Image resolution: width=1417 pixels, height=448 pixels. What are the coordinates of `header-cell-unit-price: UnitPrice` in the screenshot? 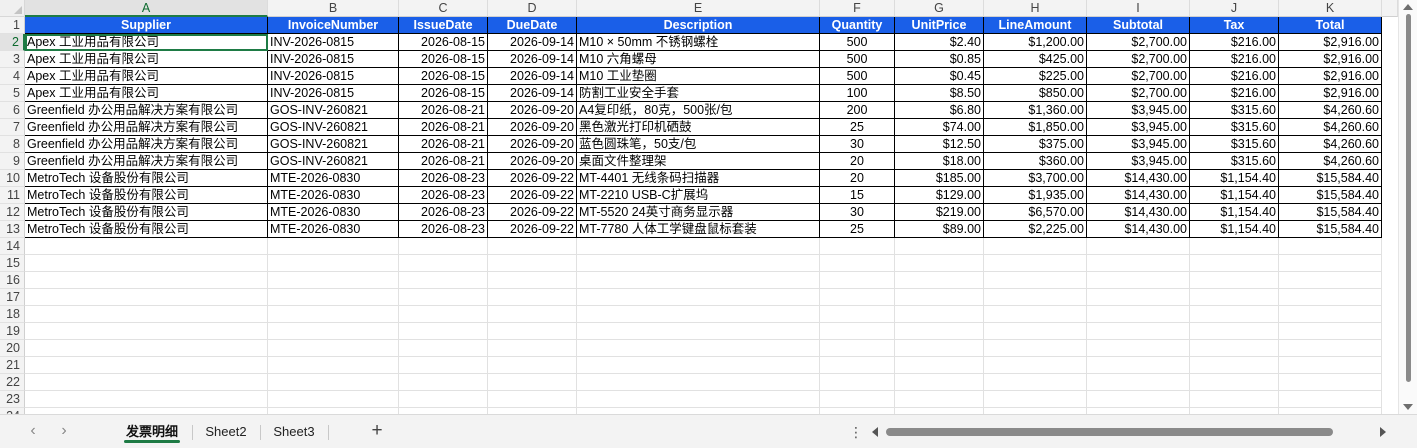 It's located at (939, 25).